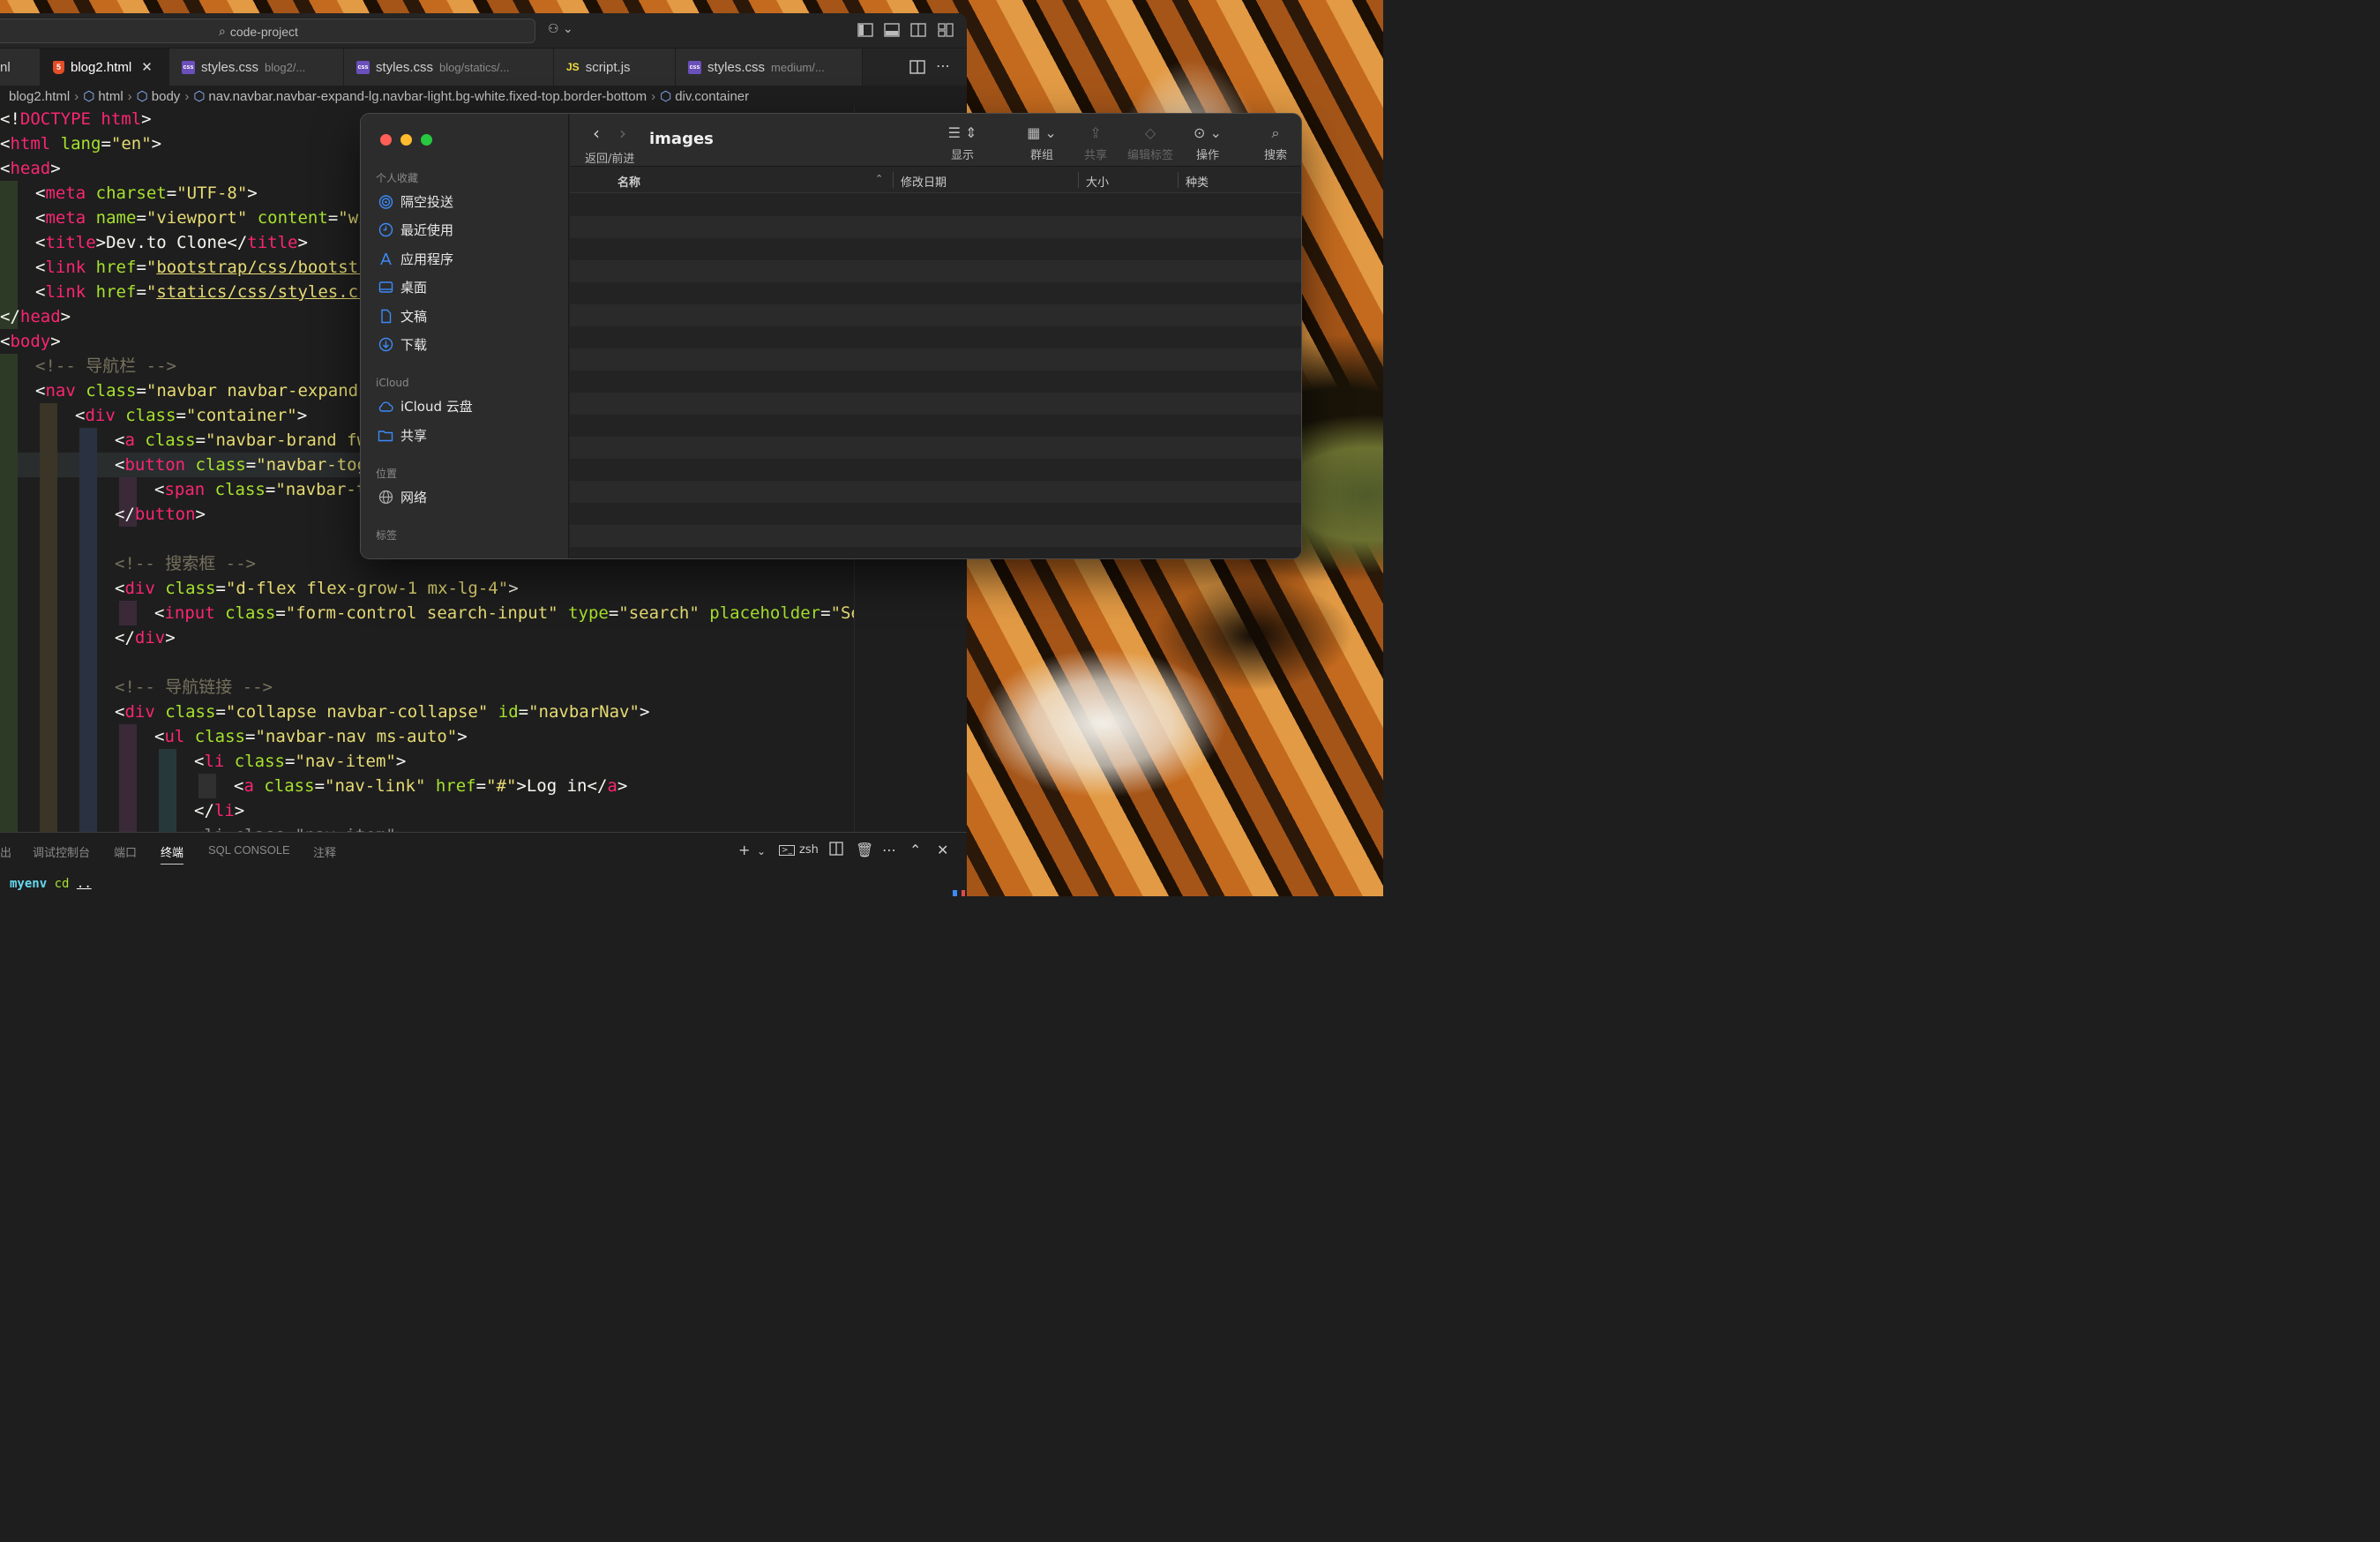 This screenshot has width=2380, height=1542. Describe the element at coordinates (324, 851) in the screenshot. I see `panel-tab-comments: 注释` at that location.